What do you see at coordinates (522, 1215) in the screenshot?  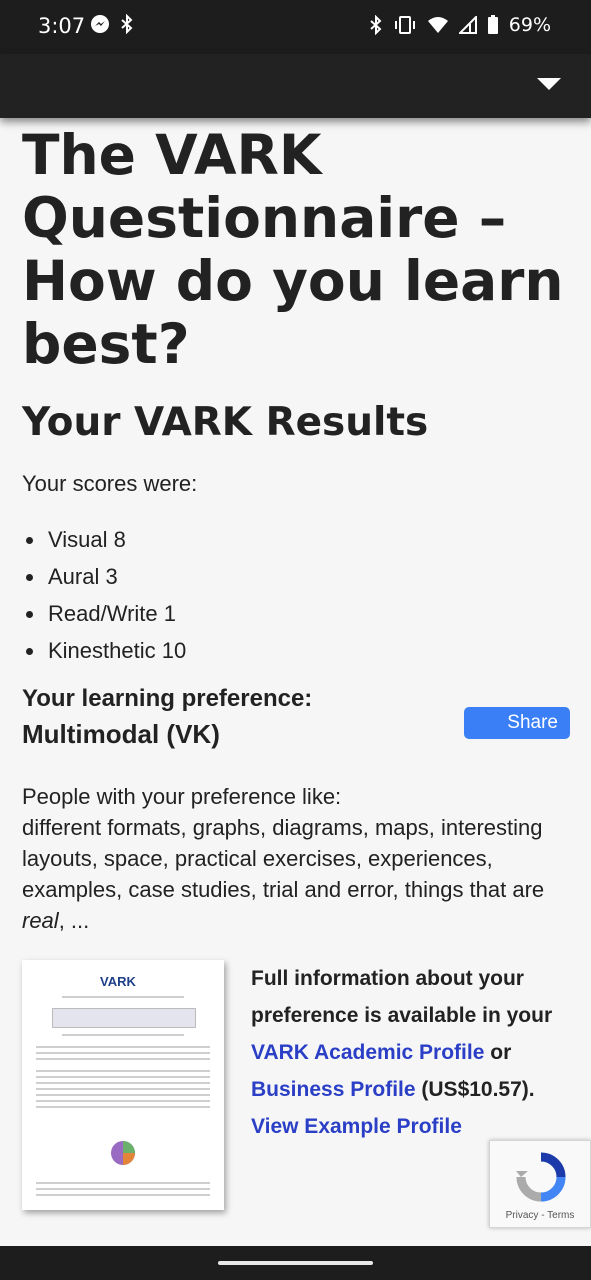 I see `recaptcha-privacy-link: Privacy` at bounding box center [522, 1215].